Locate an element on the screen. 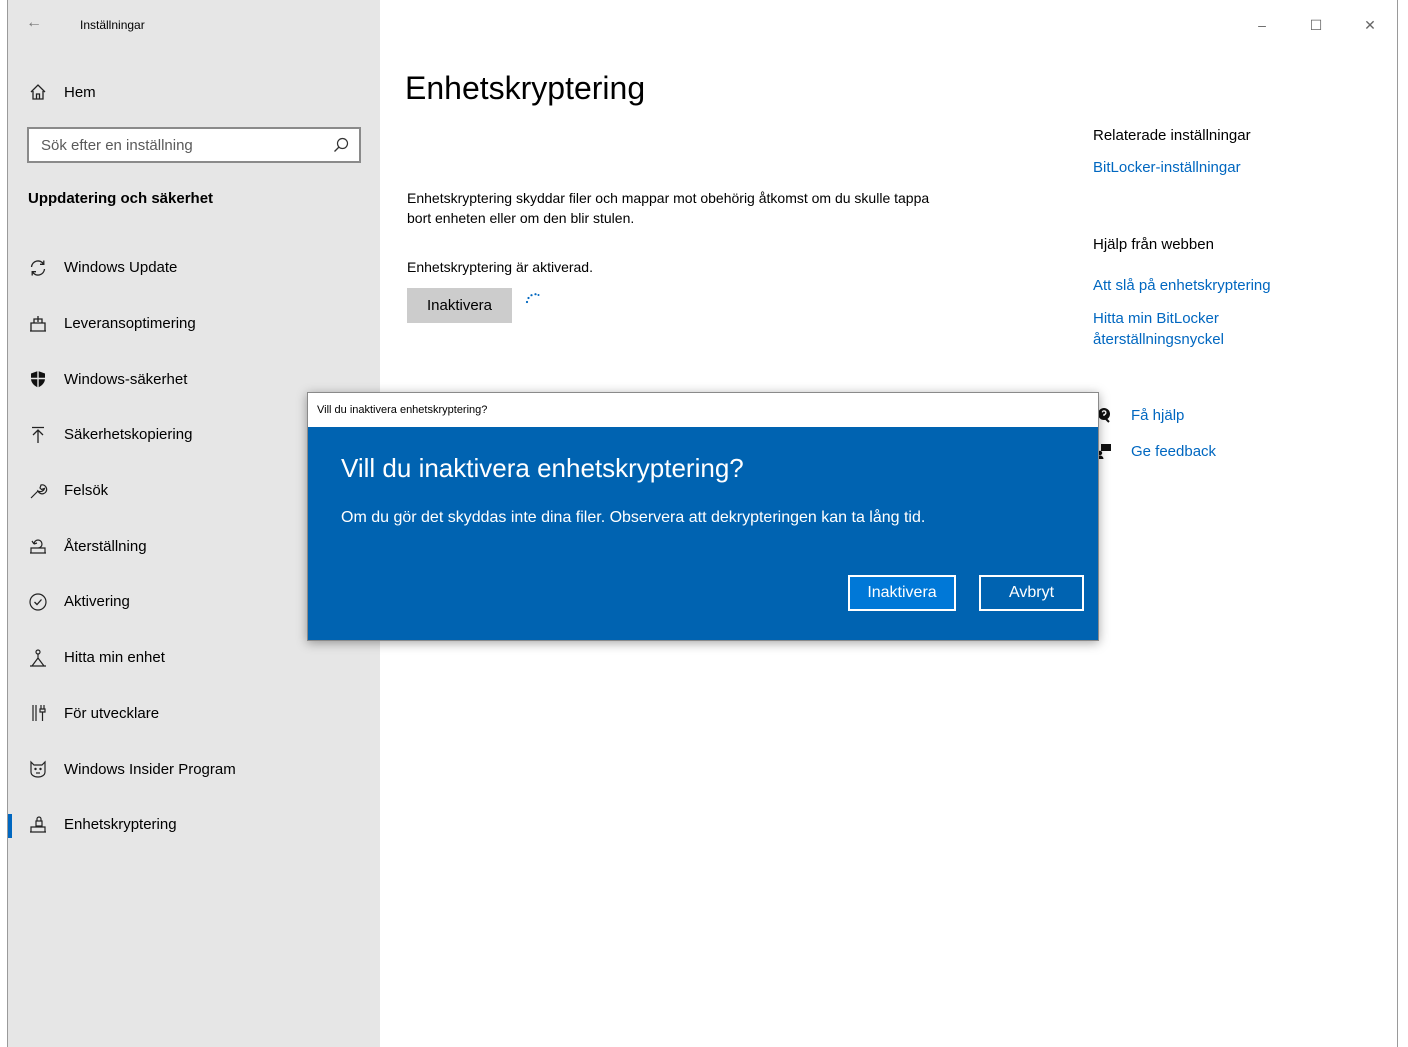  sidebar-item-delivery-optimization: Leveransoptimering is located at coordinates (194, 324).